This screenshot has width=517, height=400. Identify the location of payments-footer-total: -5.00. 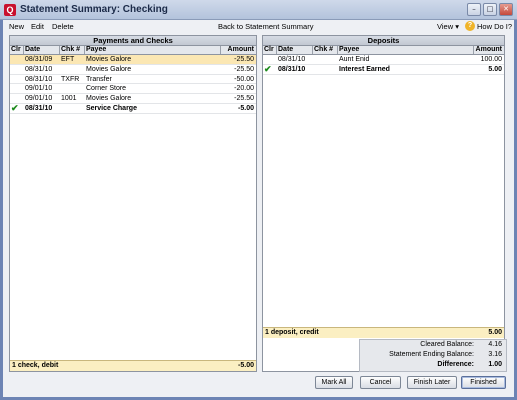
(246, 365).